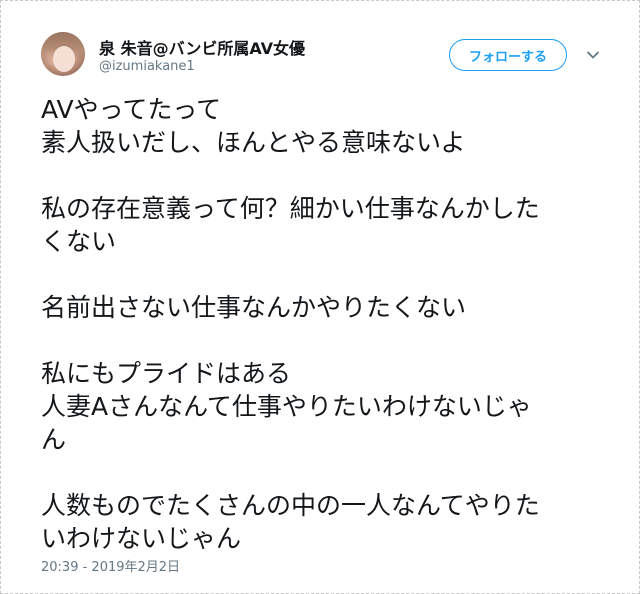 This screenshot has height=594, width=640. I want to click on tweet-paragraph: AVやってたって 素人扱いだし、ほんとやる意味ないよ, so click(321, 126).